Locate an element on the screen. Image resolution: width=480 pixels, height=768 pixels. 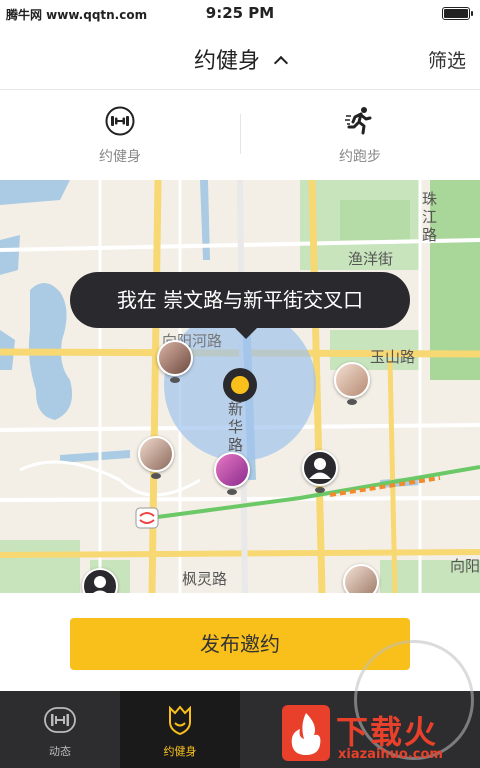
tab-feed: 动态 is located at coordinates (60, 729).